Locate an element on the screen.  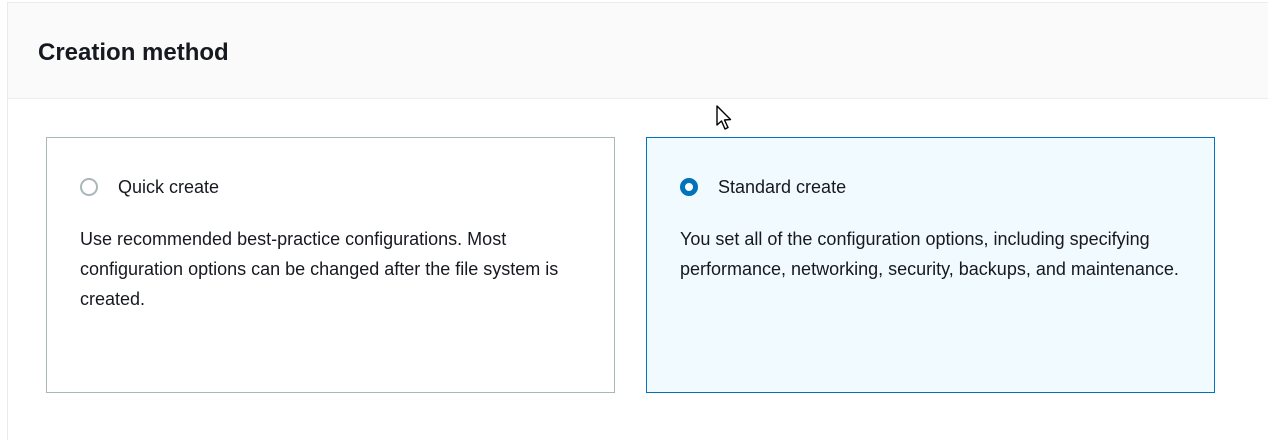
quick-create-label: Quick create is located at coordinates (169, 187).